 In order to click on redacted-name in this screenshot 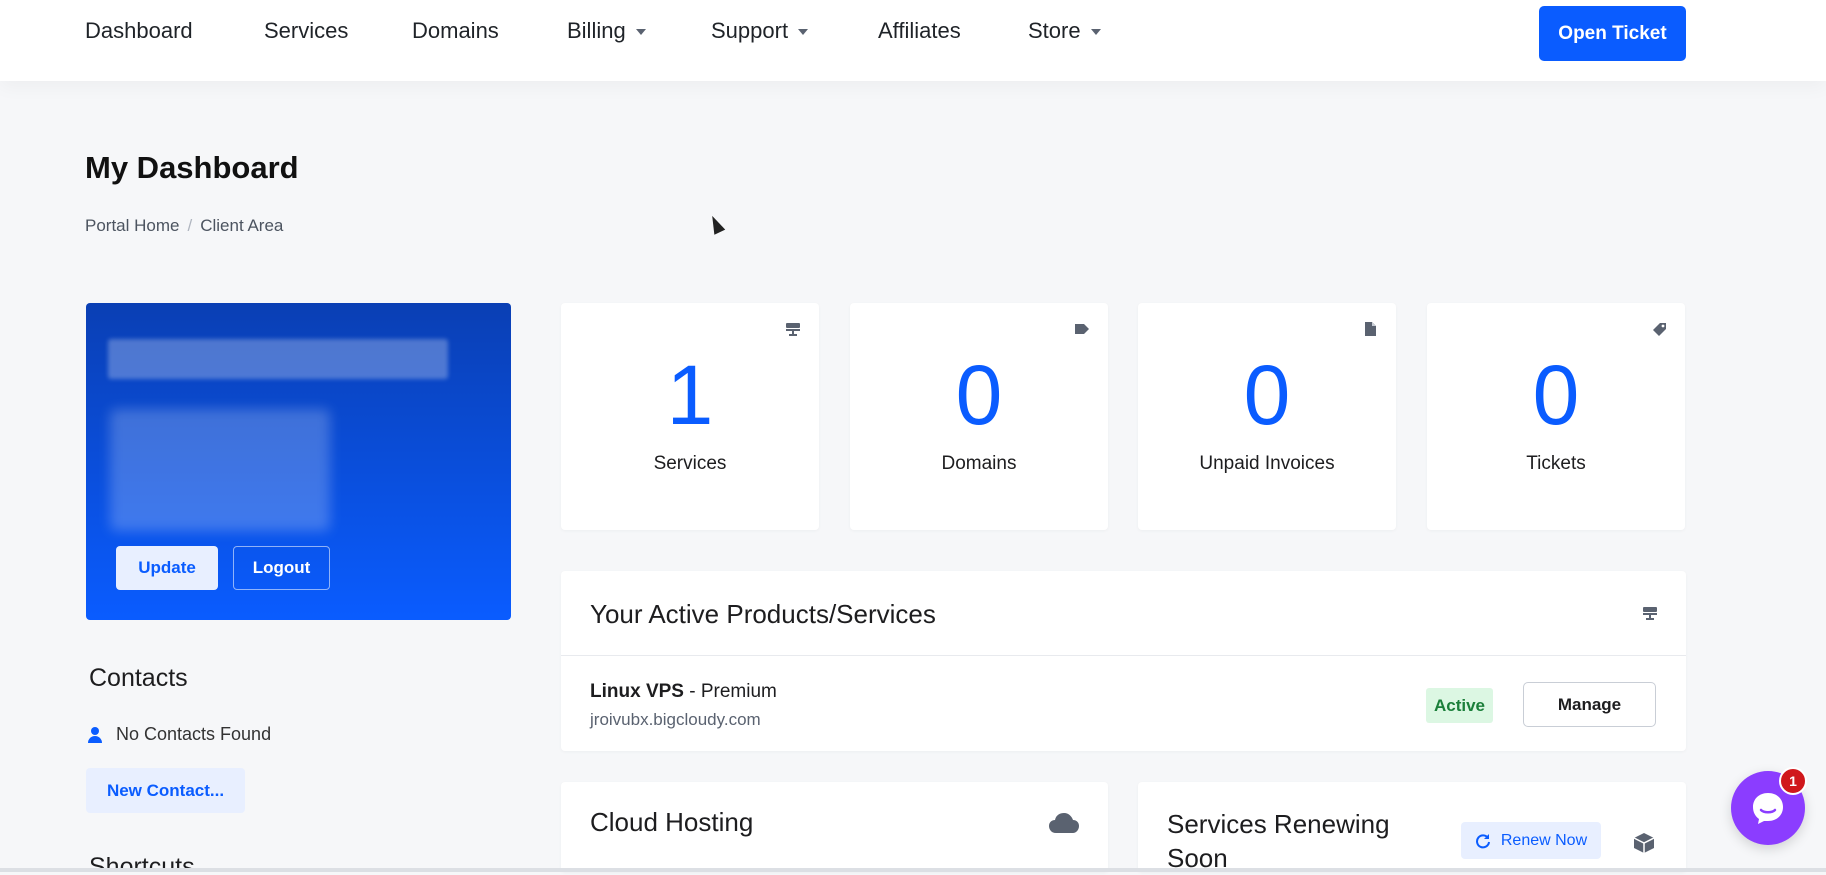, I will do `click(278, 359)`.